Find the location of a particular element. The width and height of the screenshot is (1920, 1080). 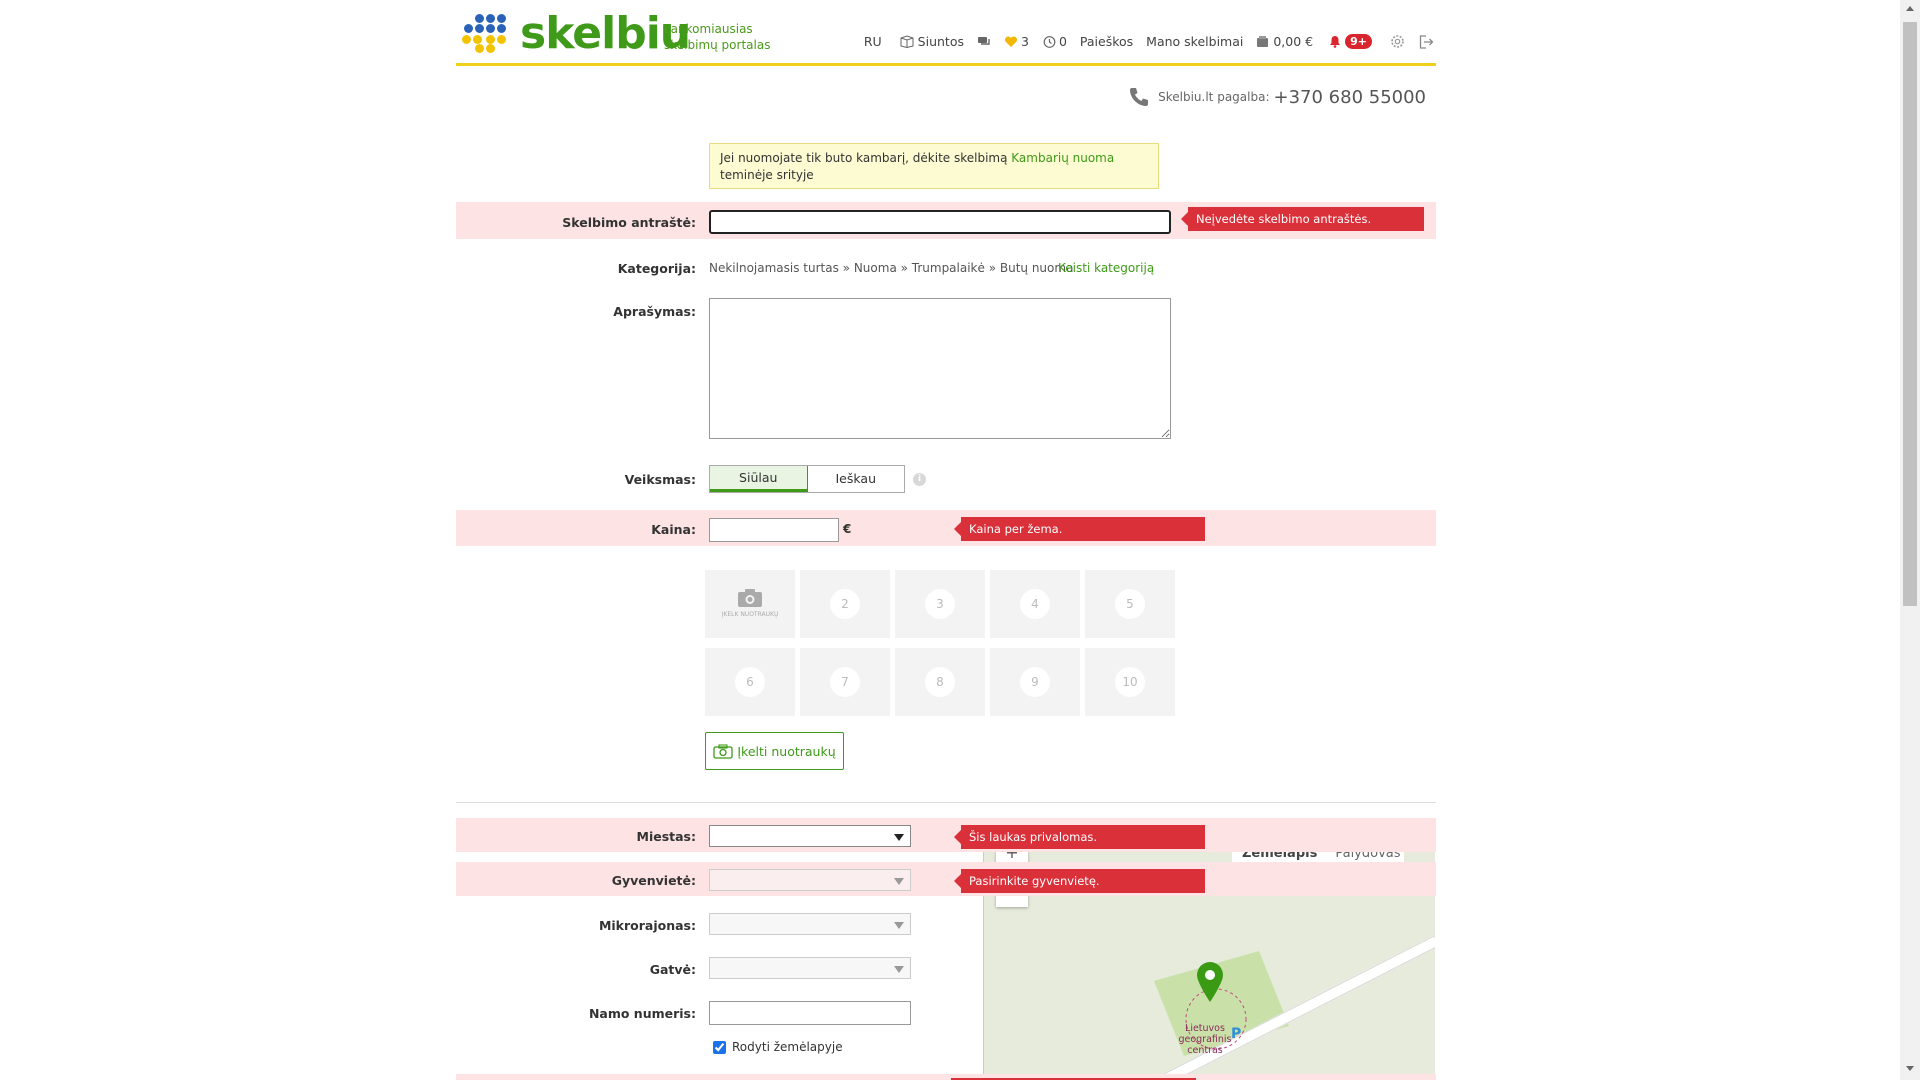

upload-photos-label: Įkelti nuotraukų is located at coordinates (786, 751).